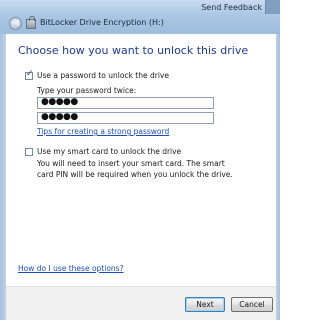 The width and height of the screenshot is (320, 320). What do you see at coordinates (231, 7) in the screenshot?
I see `send-feedback-link: Send Feedback` at bounding box center [231, 7].